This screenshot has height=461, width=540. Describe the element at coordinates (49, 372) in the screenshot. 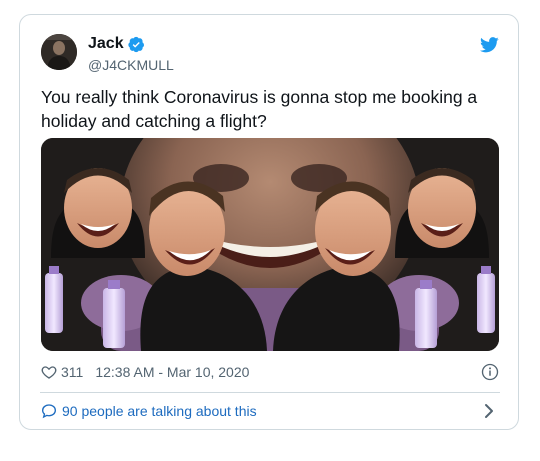

I see `heart-icon` at that location.